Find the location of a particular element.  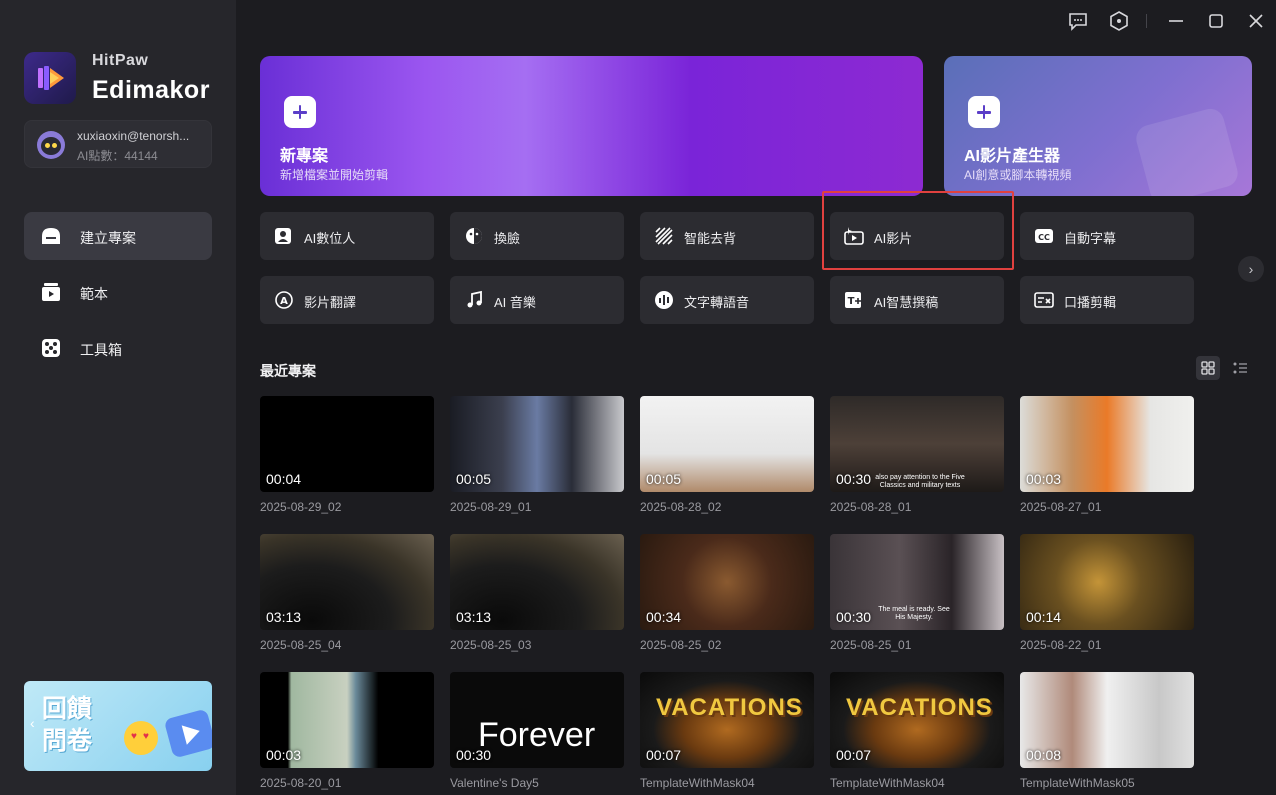

duration: 00:04 is located at coordinates (284, 479).